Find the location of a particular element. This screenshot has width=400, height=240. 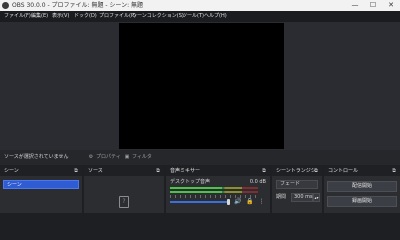

source-toolbar: ソースが選択されていません ⚙ プロパティ ▣ フィルタ is located at coordinates (200, 157).